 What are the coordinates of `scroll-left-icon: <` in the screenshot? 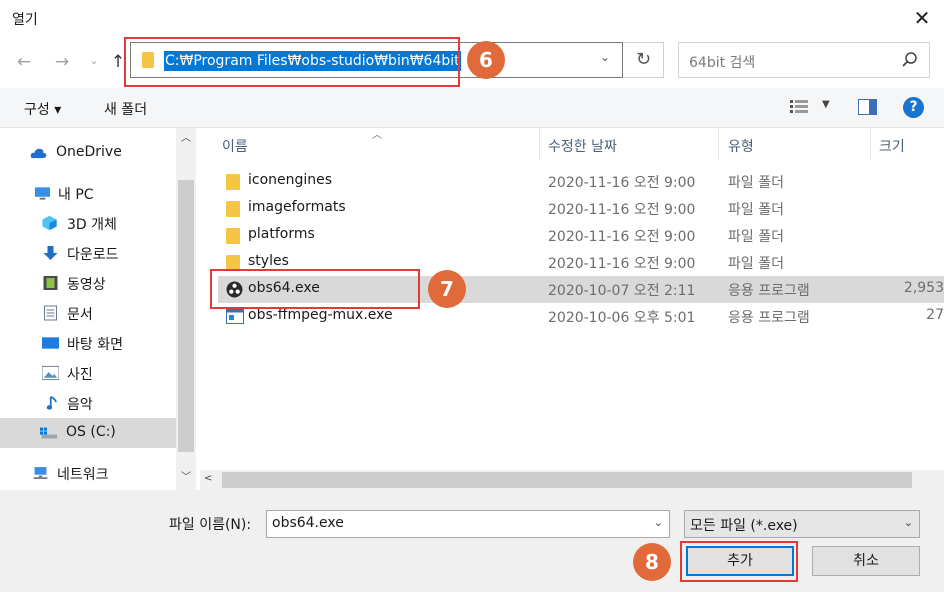 It's located at (208, 478).